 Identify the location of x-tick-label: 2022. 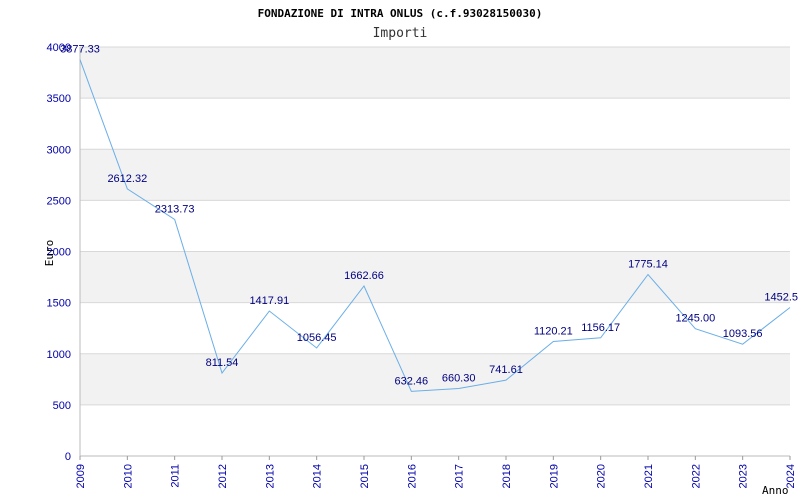
(696, 476).